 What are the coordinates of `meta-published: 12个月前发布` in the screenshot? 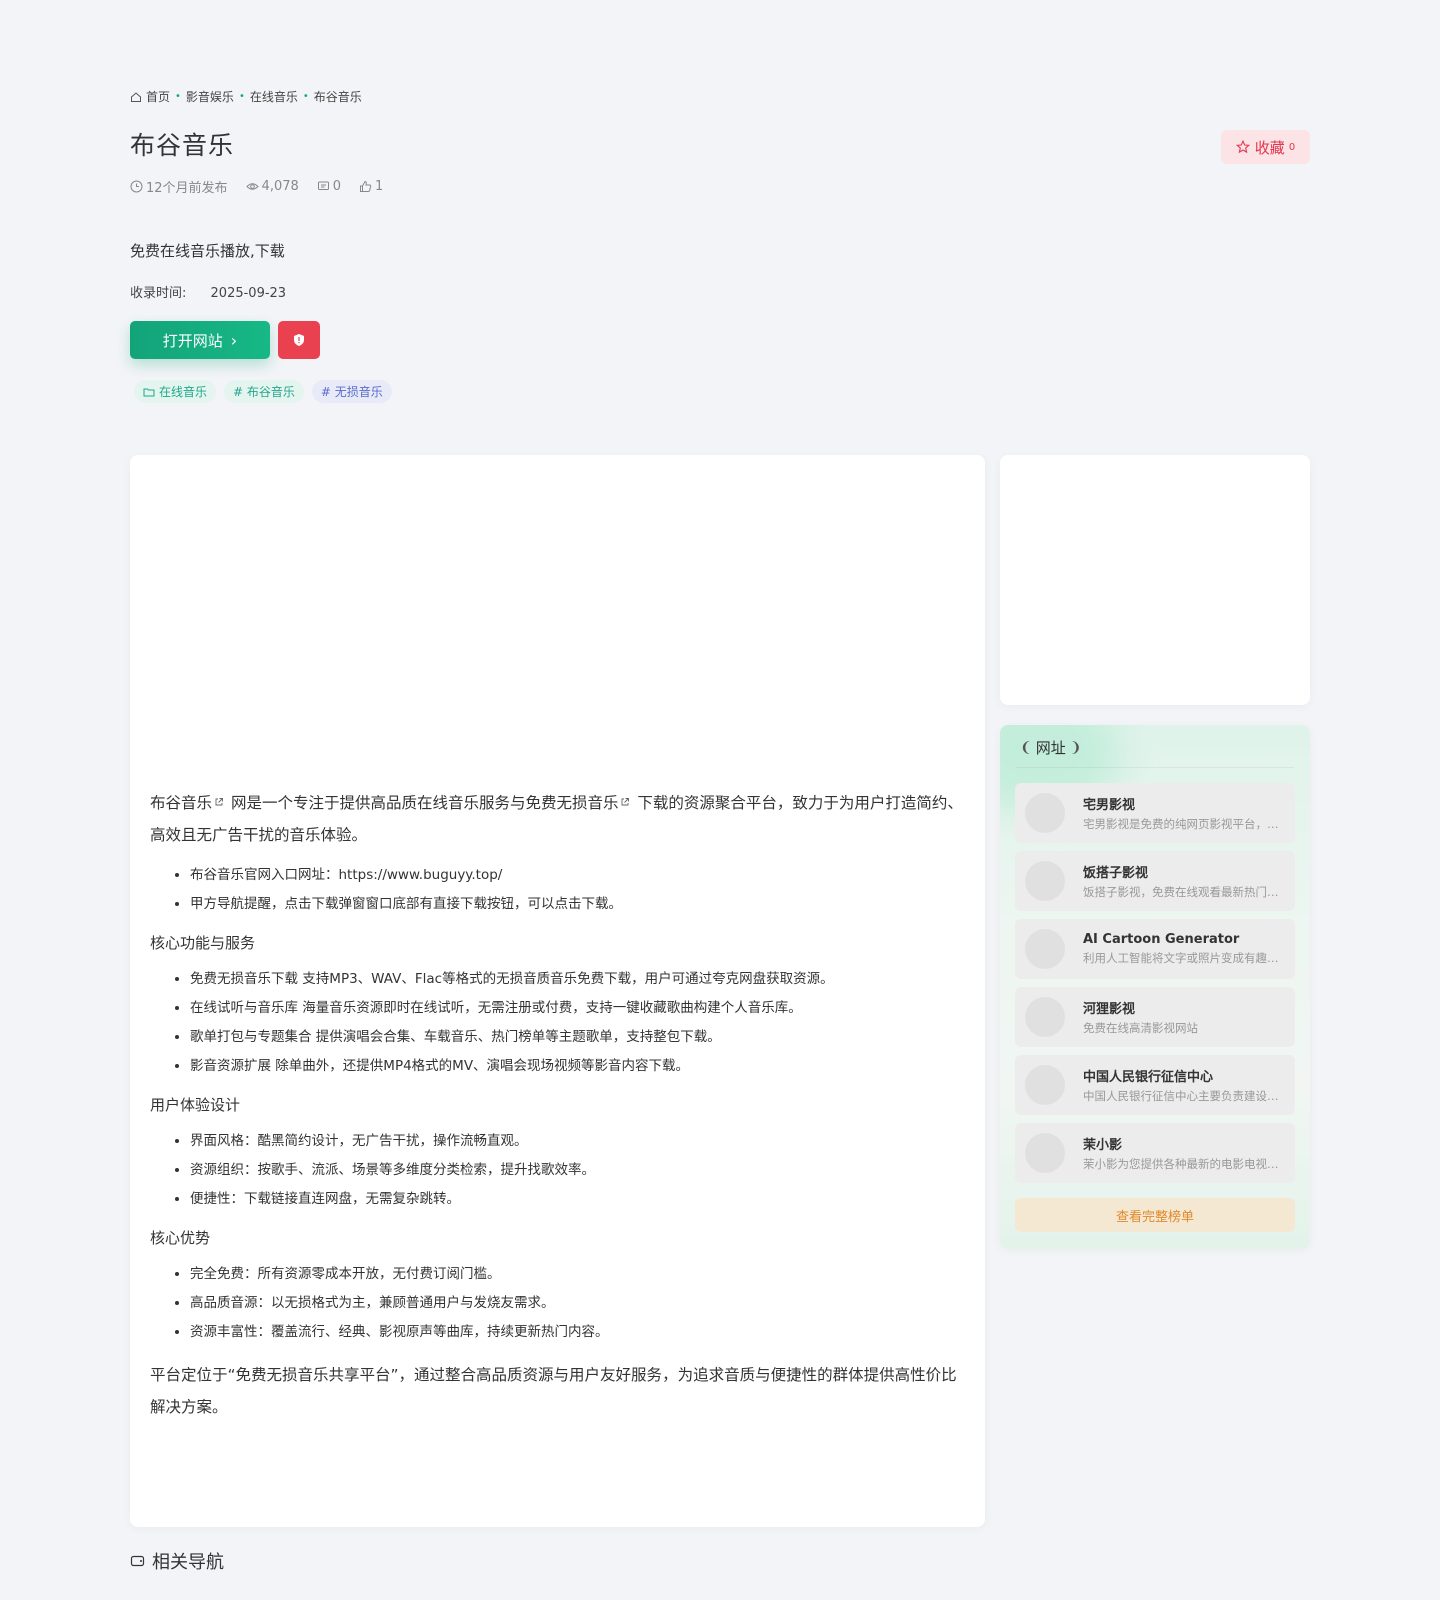 It's located at (179, 186).